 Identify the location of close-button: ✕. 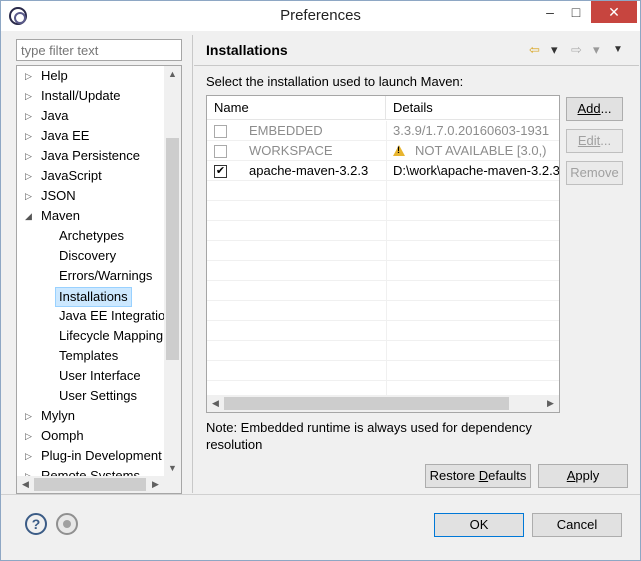
(614, 12).